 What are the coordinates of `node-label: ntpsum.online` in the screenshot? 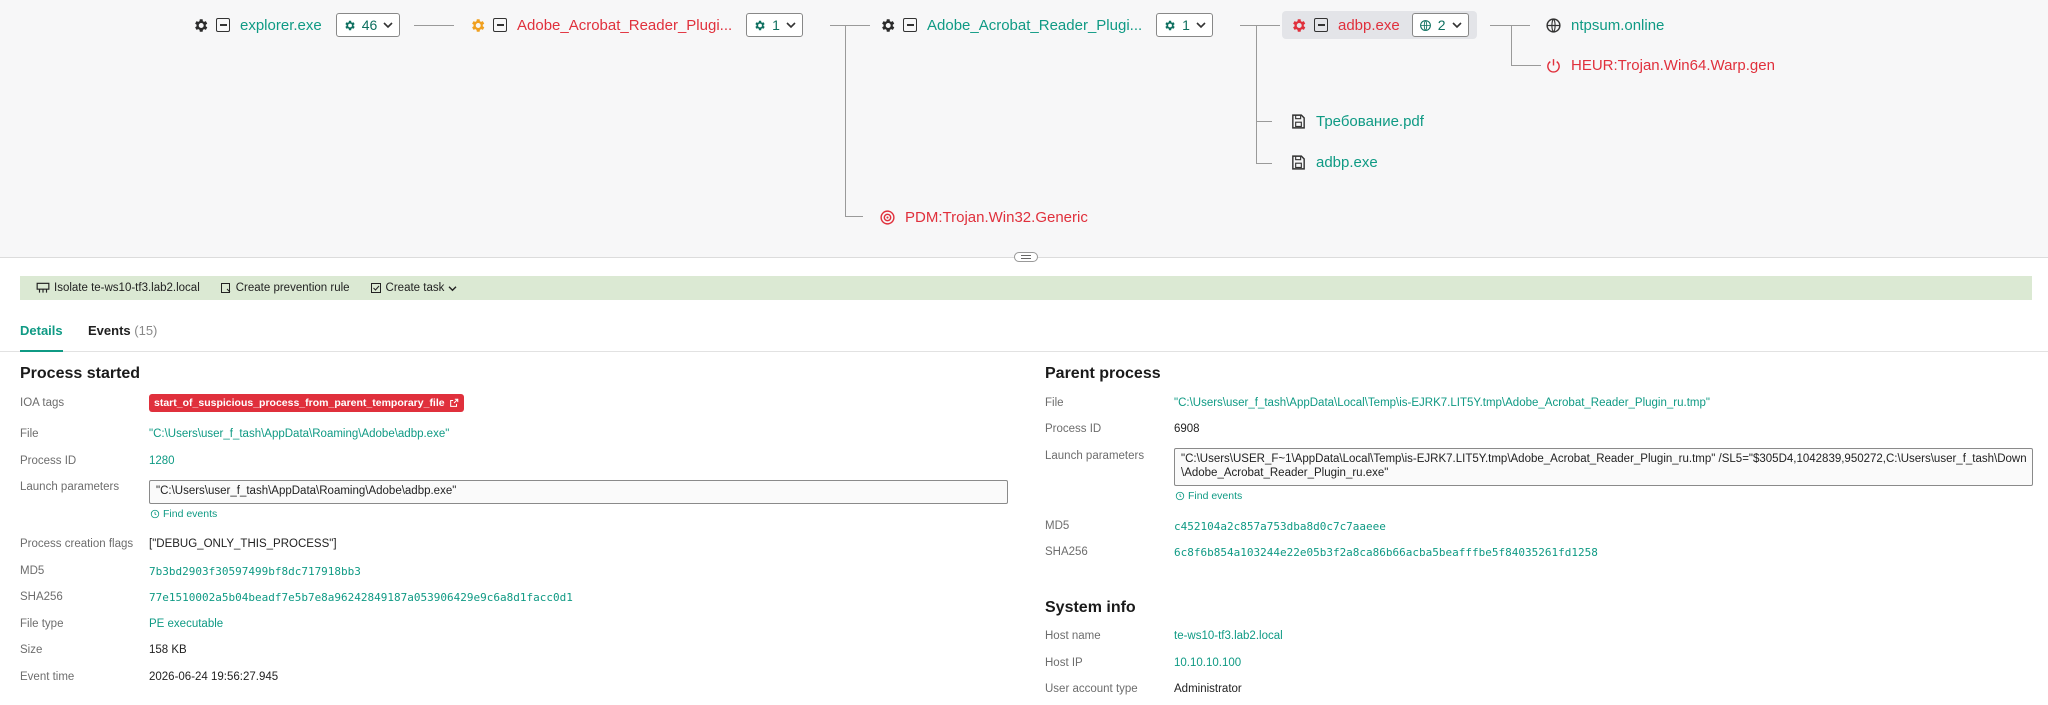 It's located at (1617, 25).